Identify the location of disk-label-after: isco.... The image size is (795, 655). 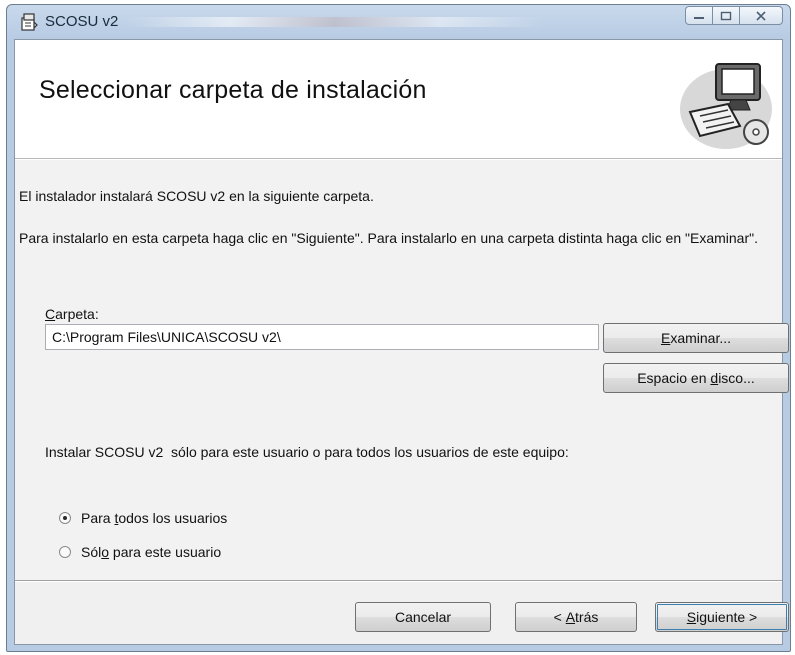
(736, 378).